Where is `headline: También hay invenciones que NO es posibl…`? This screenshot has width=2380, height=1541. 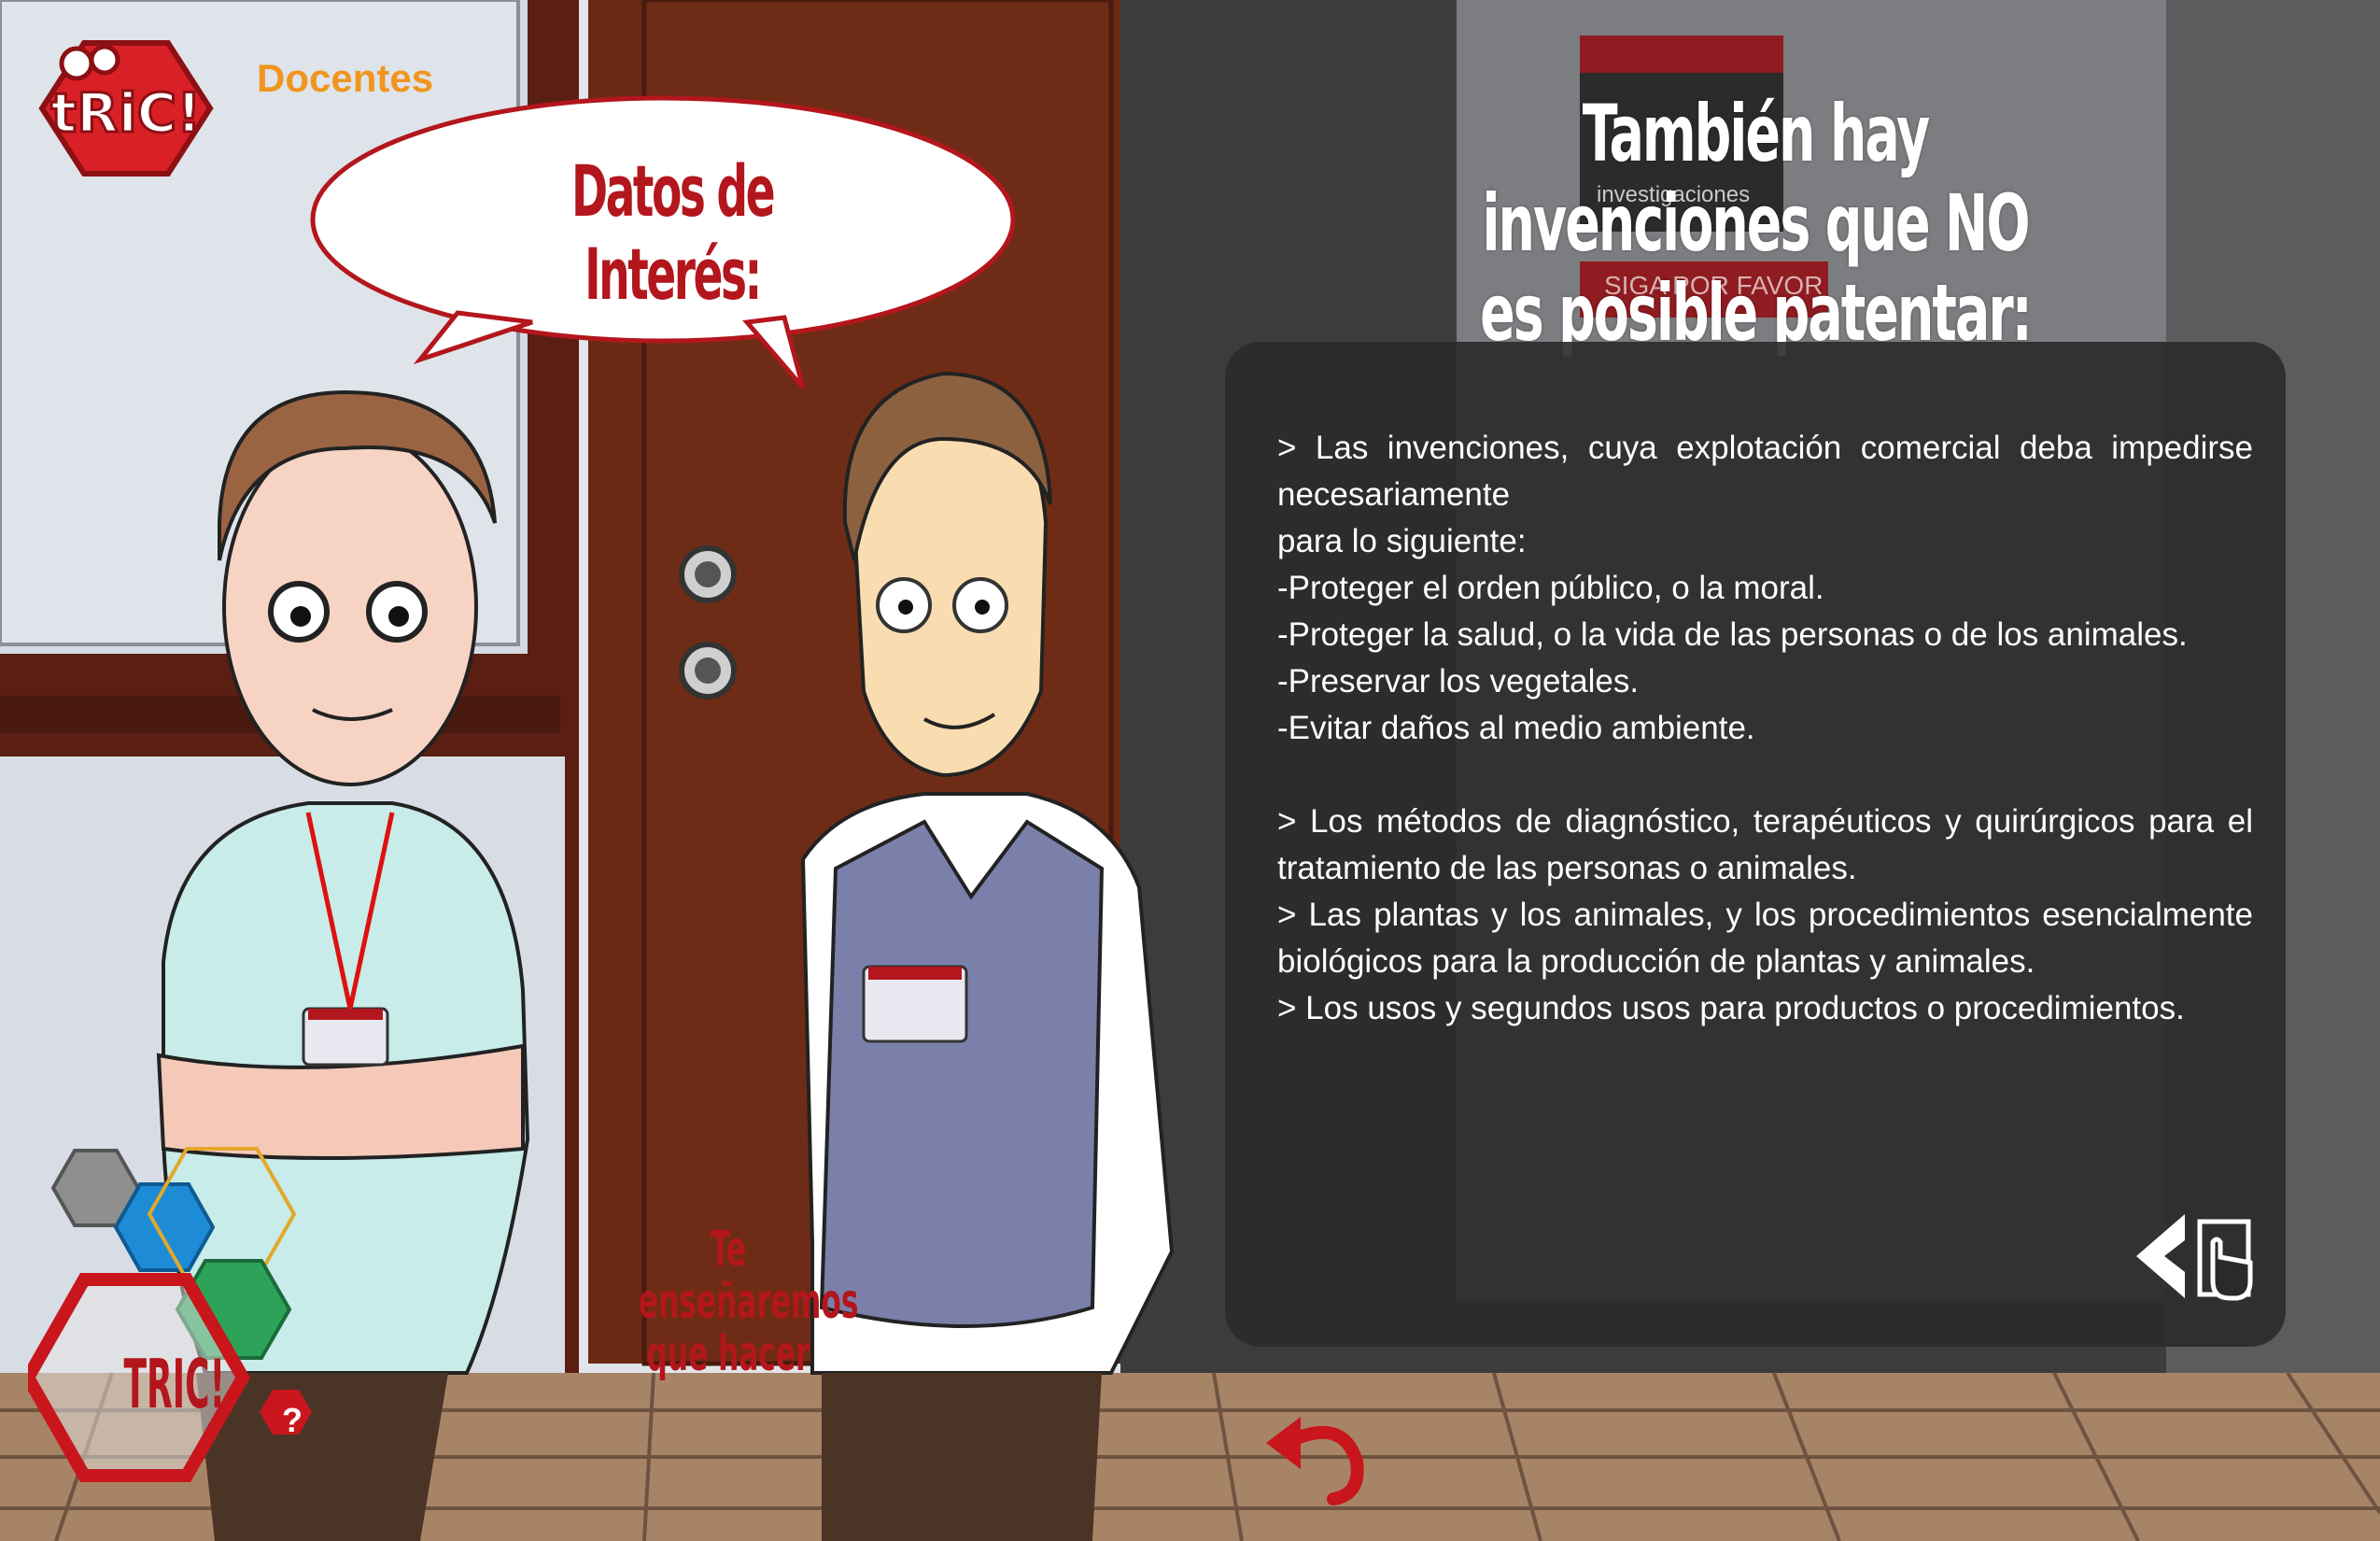
headline: También hay invenciones que NO es posibl… is located at coordinates (1756, 223).